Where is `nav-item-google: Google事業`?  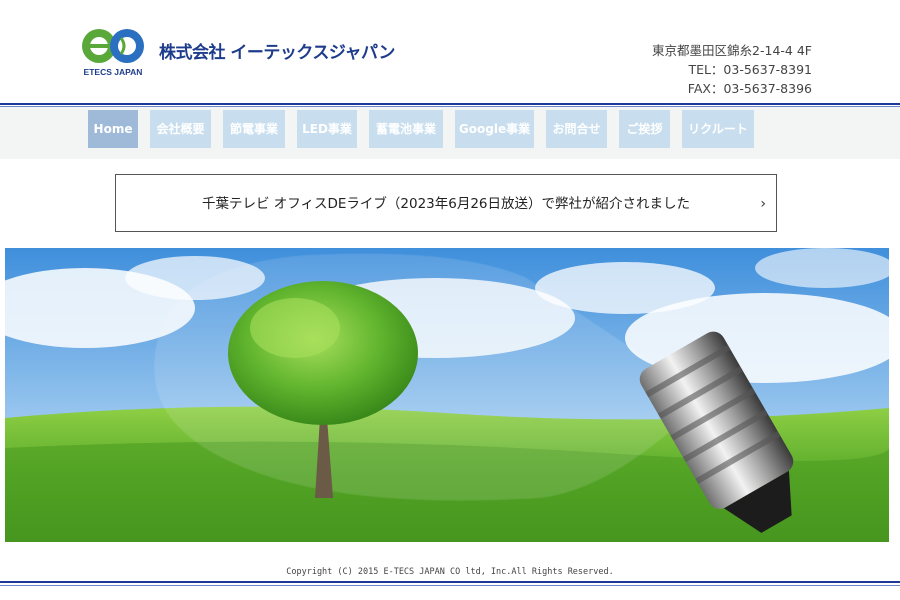 nav-item-google: Google事業 is located at coordinates (494, 129).